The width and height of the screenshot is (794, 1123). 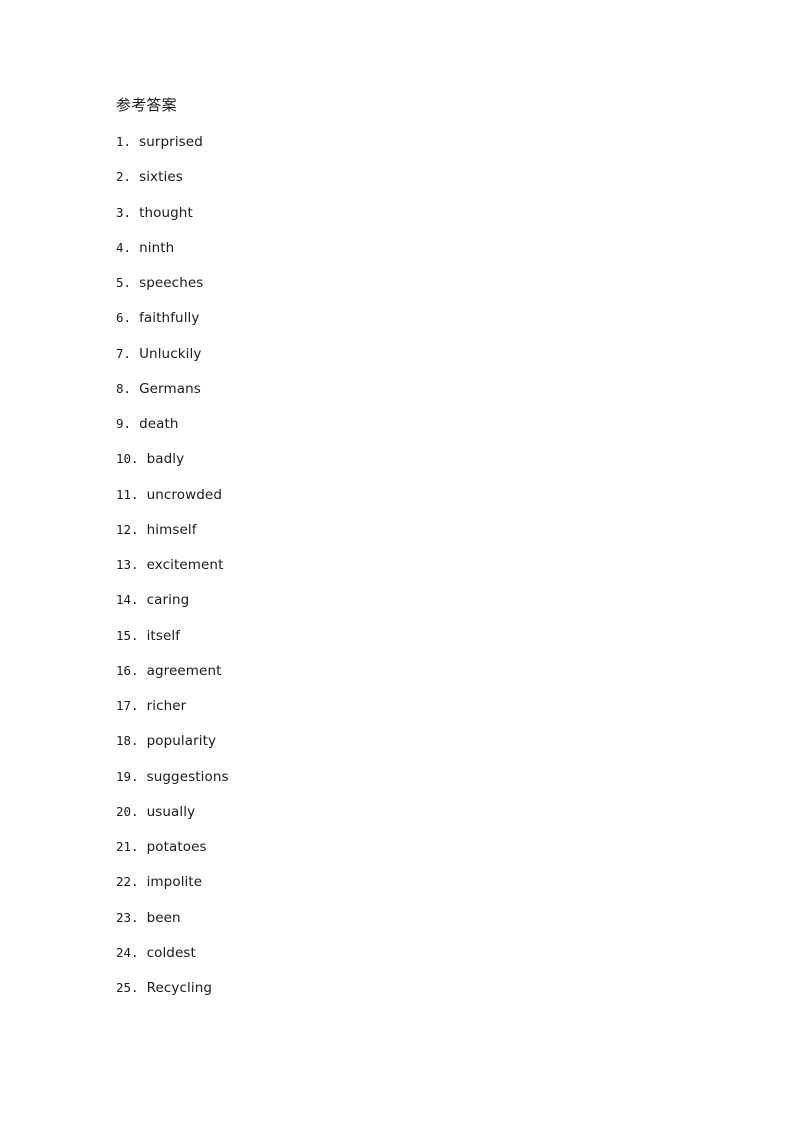 What do you see at coordinates (127, 529) in the screenshot?
I see `answer-number: 12.` at bounding box center [127, 529].